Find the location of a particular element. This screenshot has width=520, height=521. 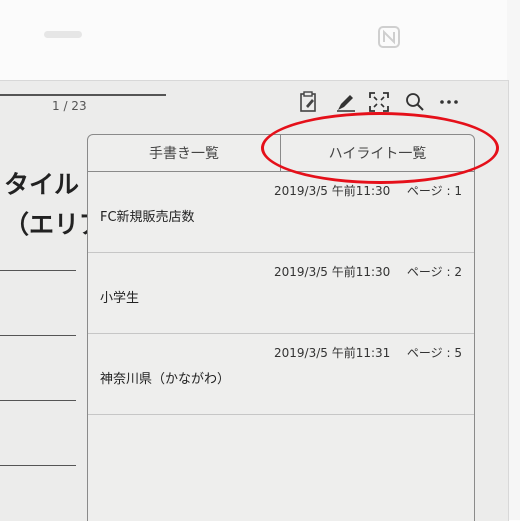

entry-page: ページ : 5 is located at coordinates (434, 353).